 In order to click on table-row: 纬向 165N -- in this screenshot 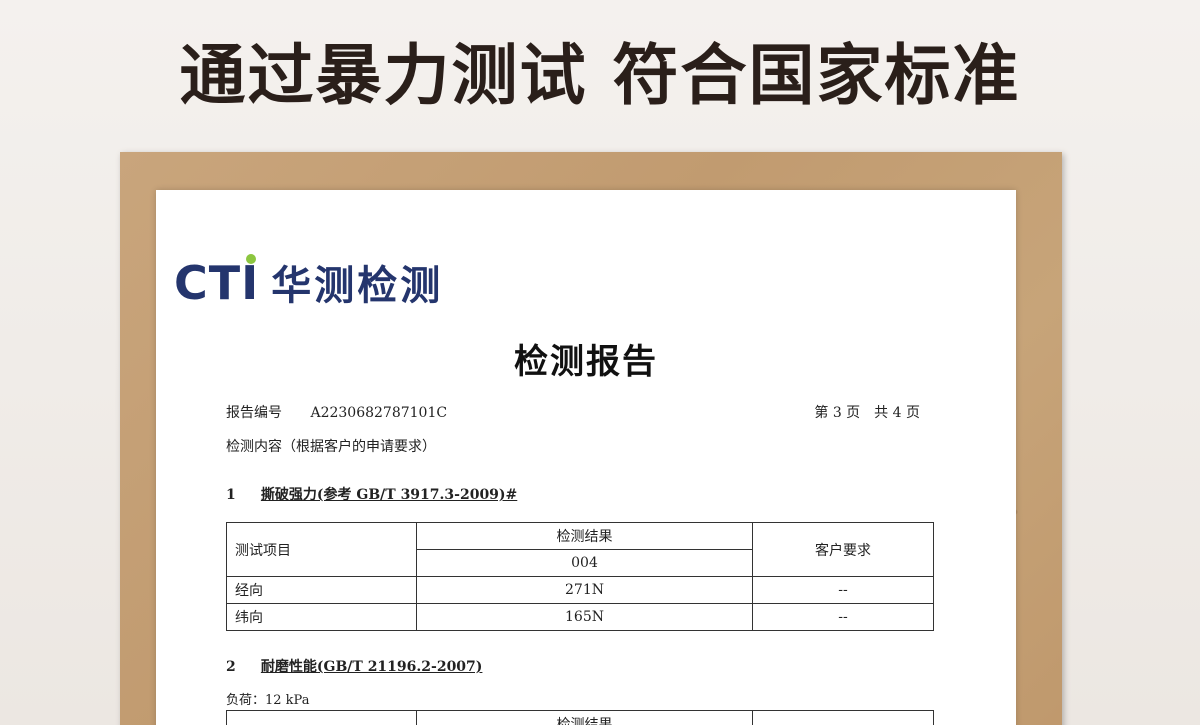, I will do `click(580, 617)`.